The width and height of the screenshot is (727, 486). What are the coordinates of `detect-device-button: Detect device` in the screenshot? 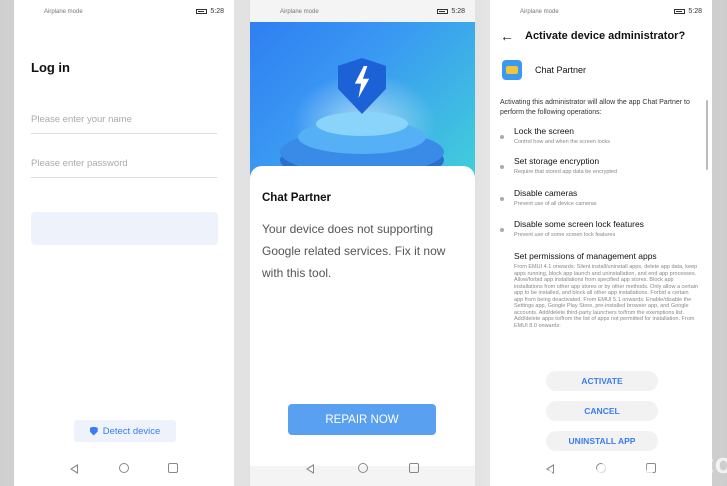 It's located at (125, 431).